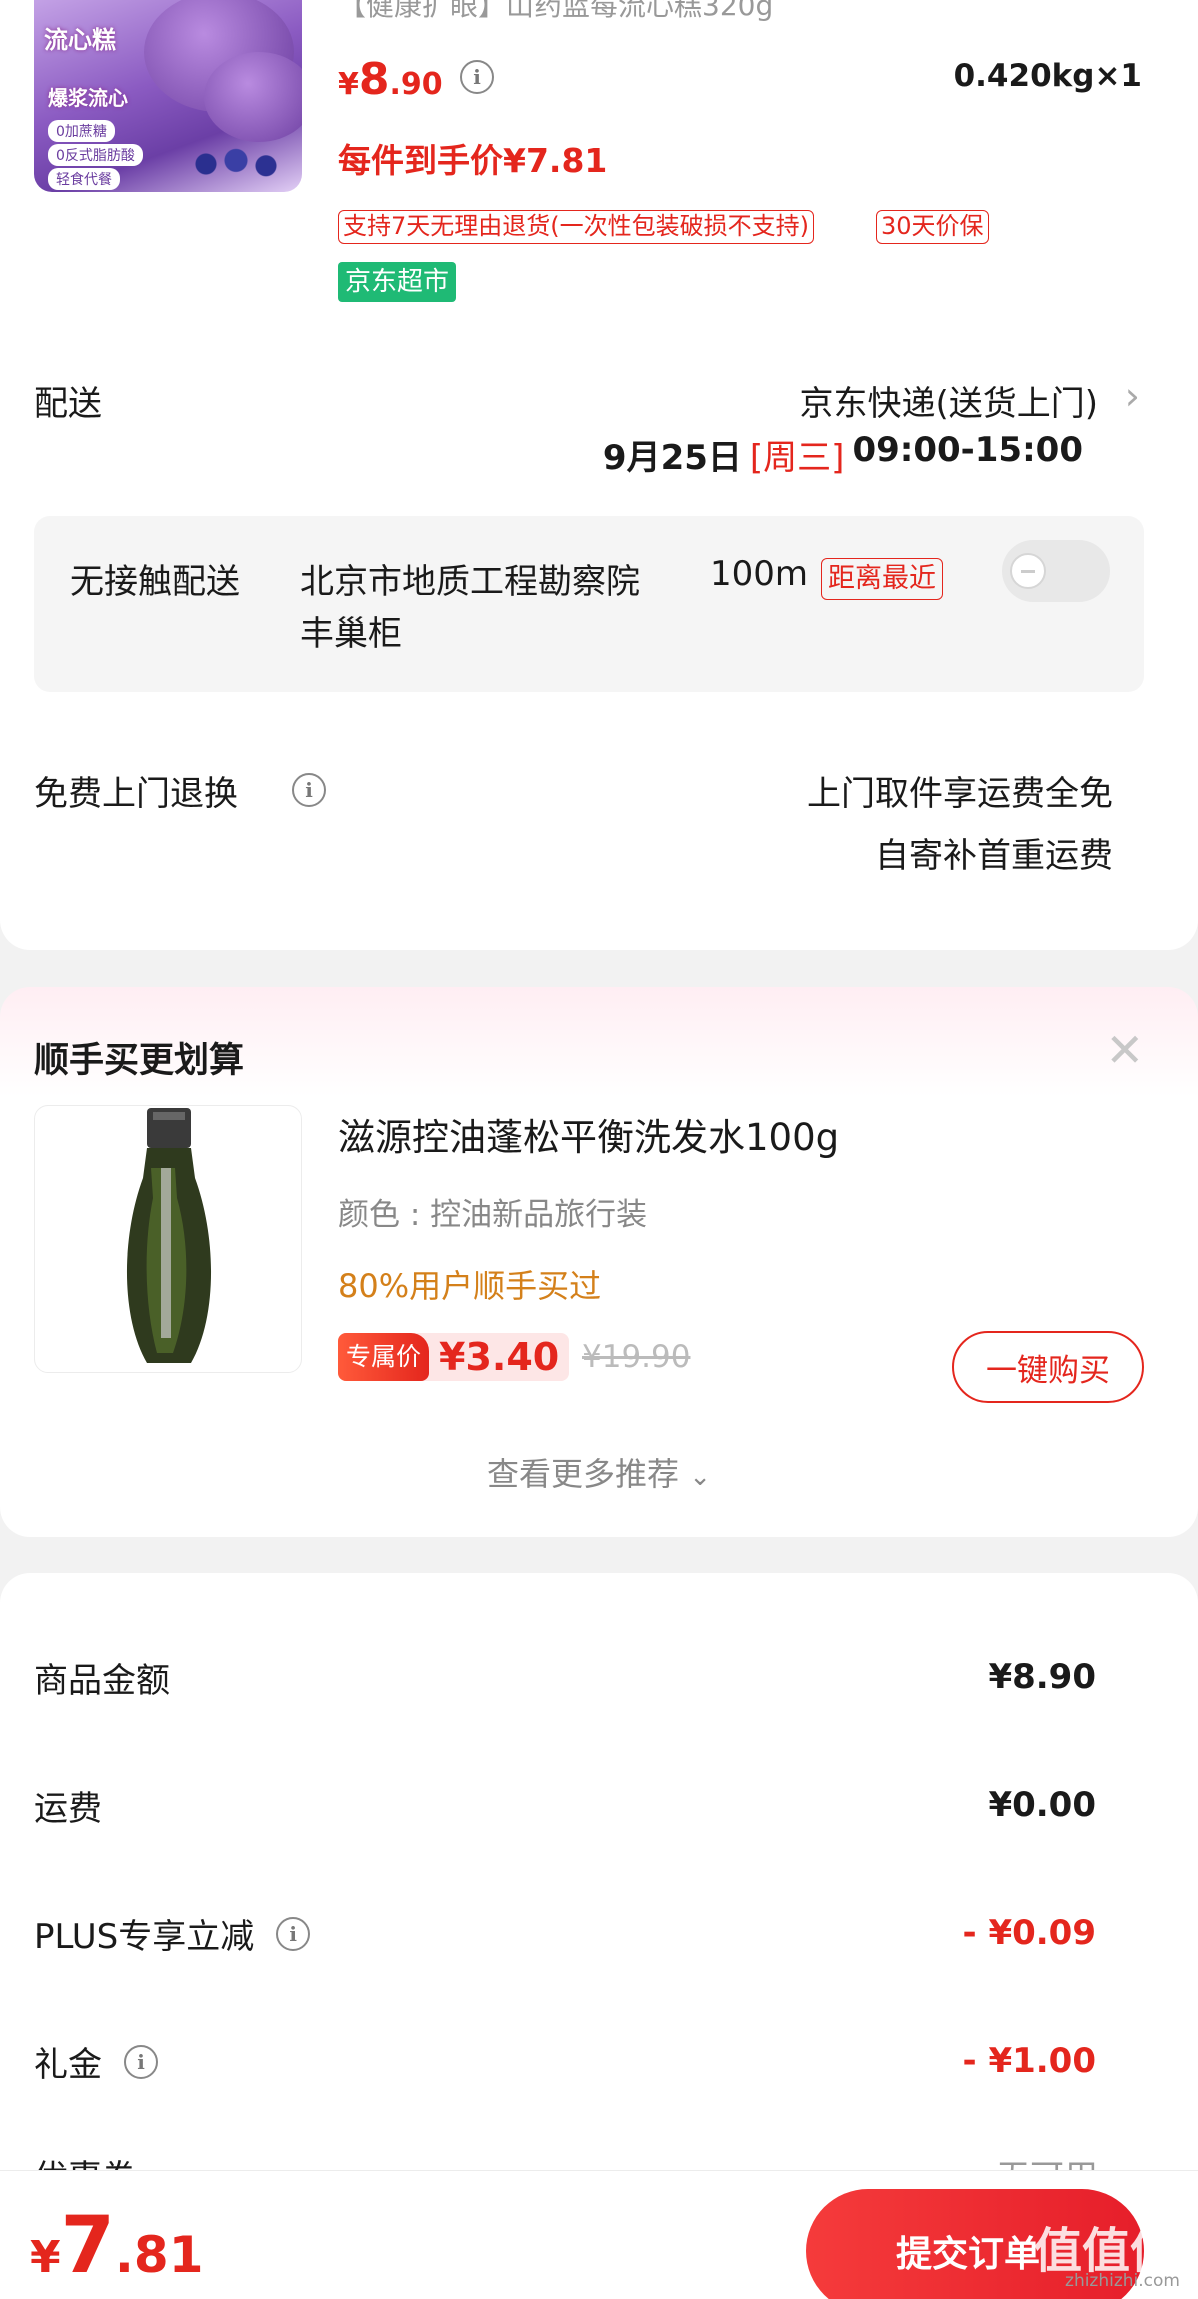 This screenshot has width=1198, height=2299. I want to click on shipping-label: 运费, so click(68, 1809).